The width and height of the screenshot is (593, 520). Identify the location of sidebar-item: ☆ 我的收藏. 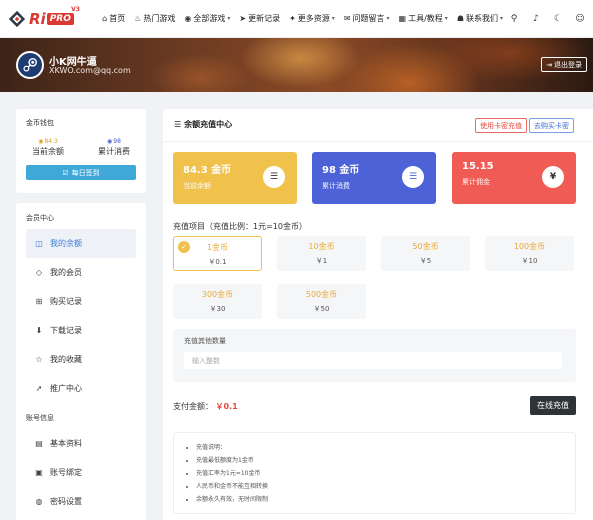
(81, 359).